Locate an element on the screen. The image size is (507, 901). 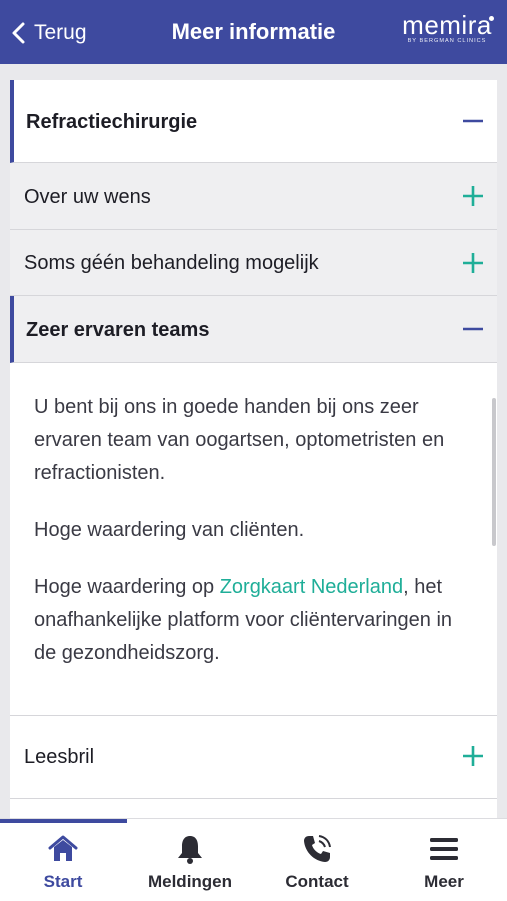
nav-meldingen: Meldingen is located at coordinates (190, 860).